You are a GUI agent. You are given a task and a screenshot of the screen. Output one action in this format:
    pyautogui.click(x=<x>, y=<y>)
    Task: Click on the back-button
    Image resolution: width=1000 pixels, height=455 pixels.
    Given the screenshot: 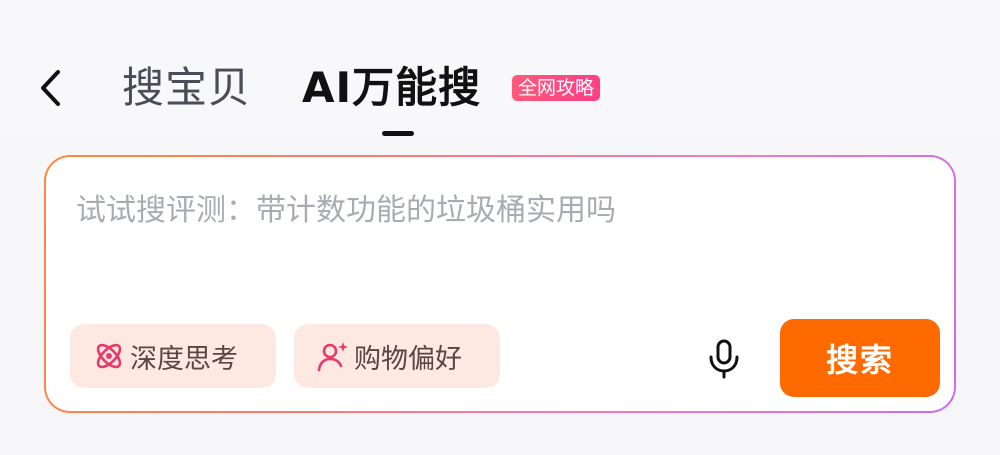 What is the action you would take?
    pyautogui.click(x=50, y=88)
    